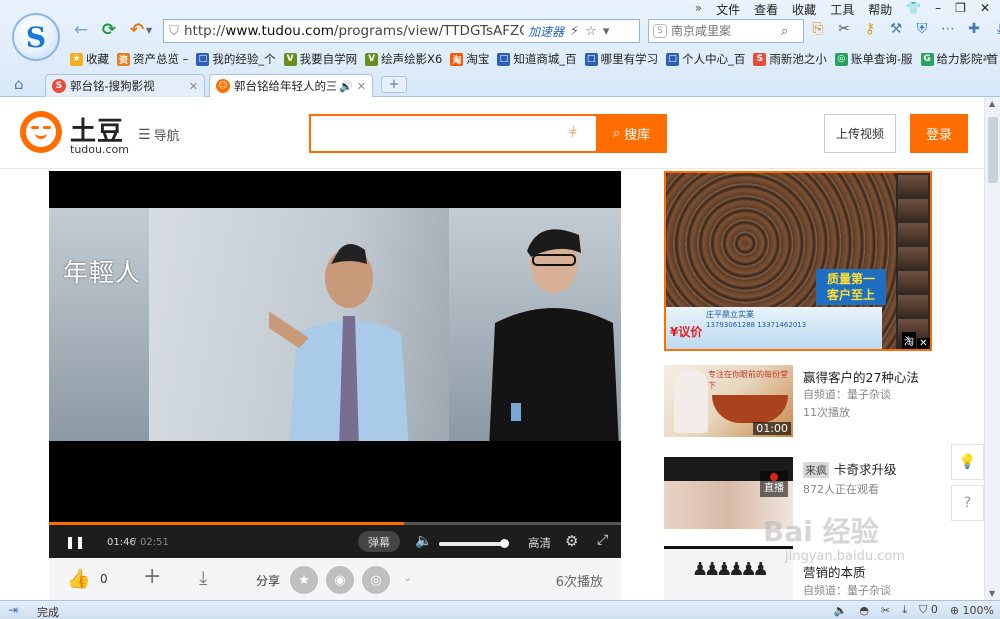 The image size is (1000, 619). I want to click on bookmark-item: ◎ 账单查询-服, so click(876, 59).